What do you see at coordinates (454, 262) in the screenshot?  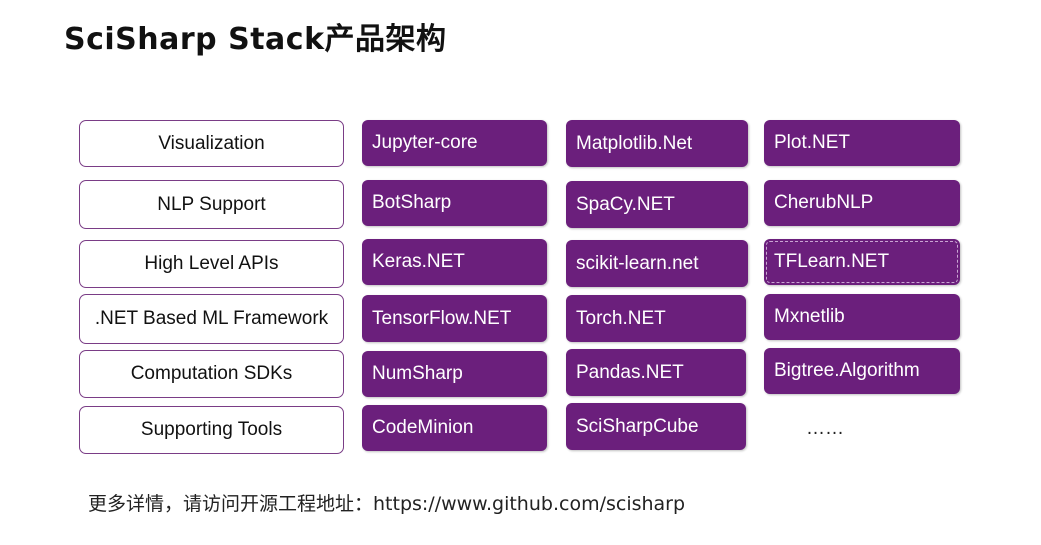 I see `product-keras-net: Keras.NET` at bounding box center [454, 262].